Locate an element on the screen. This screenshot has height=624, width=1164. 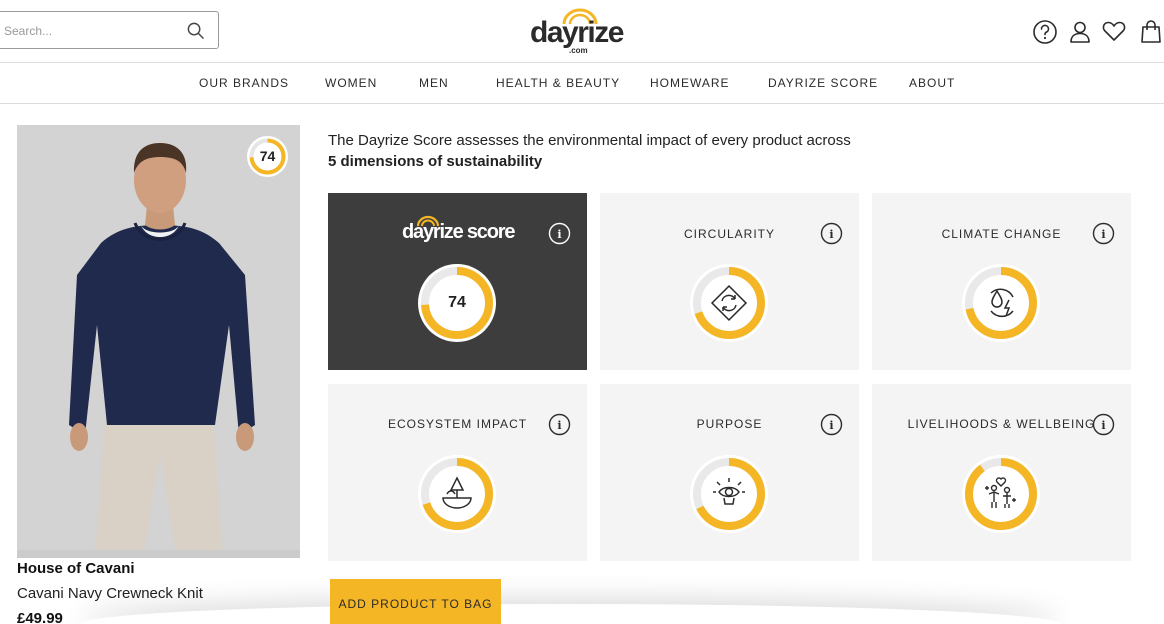
bottom-shadow is located at coordinates (570, 614).